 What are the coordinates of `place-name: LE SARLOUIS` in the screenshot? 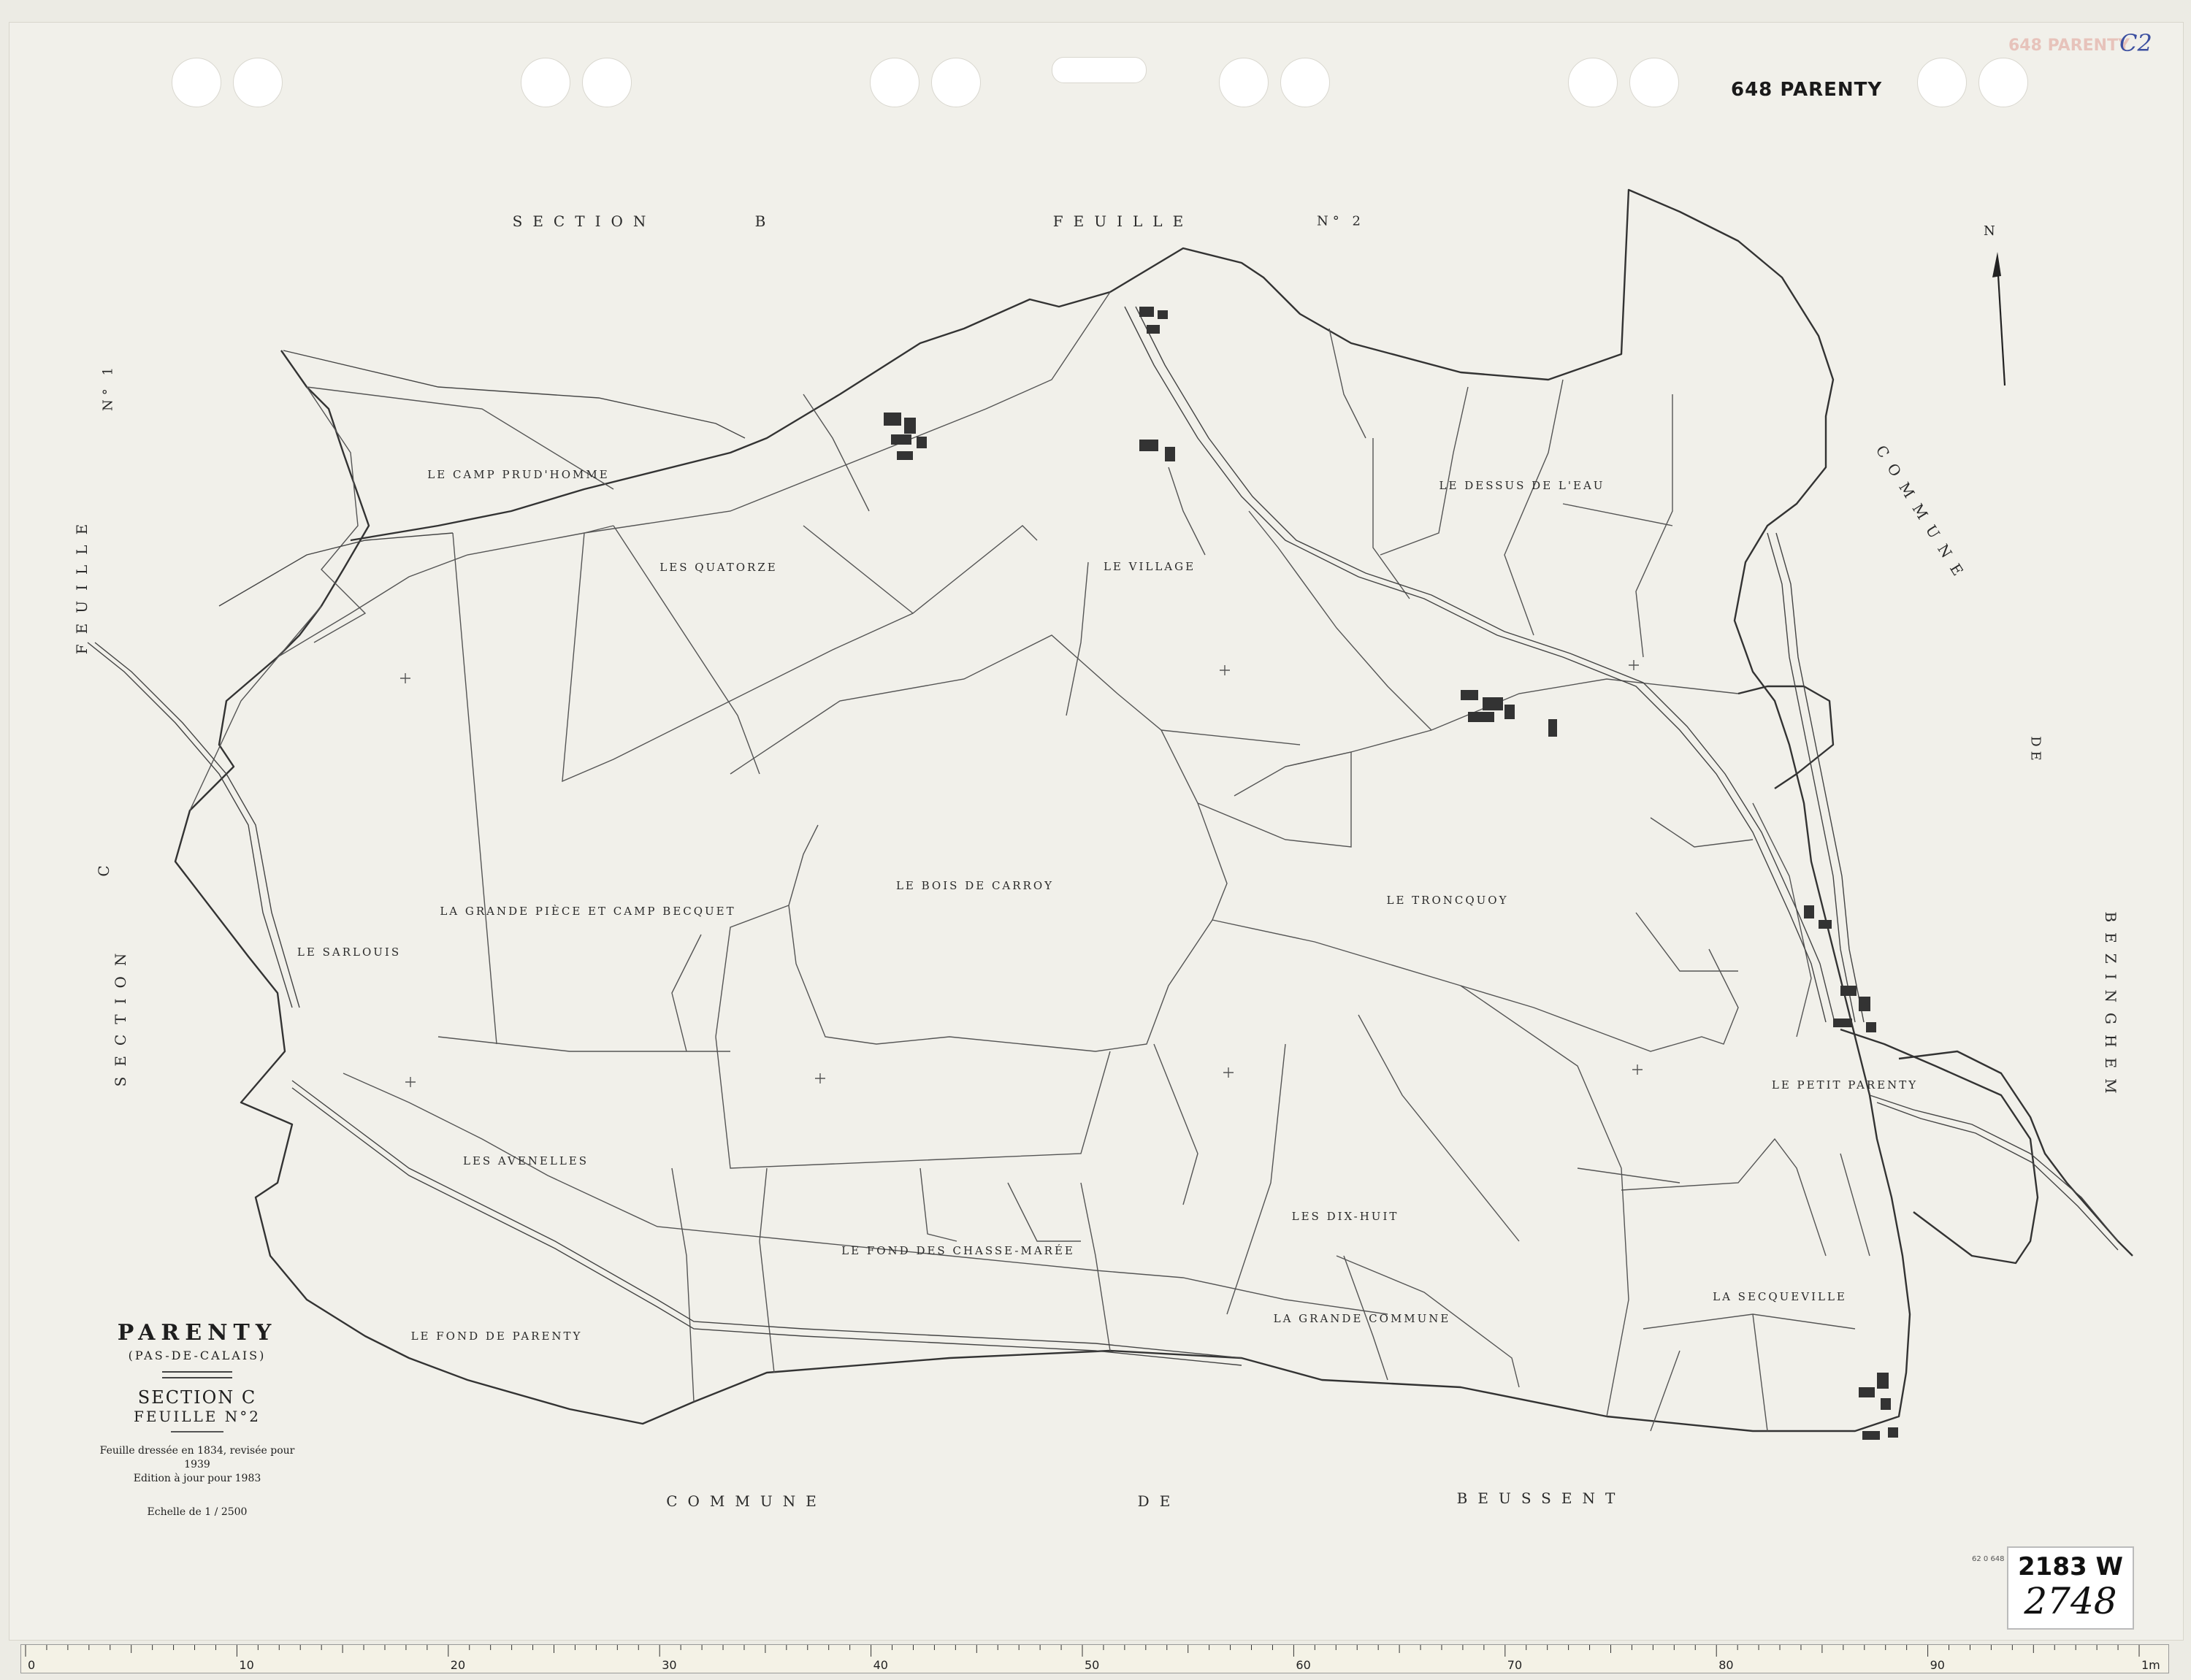 It's located at (349, 953).